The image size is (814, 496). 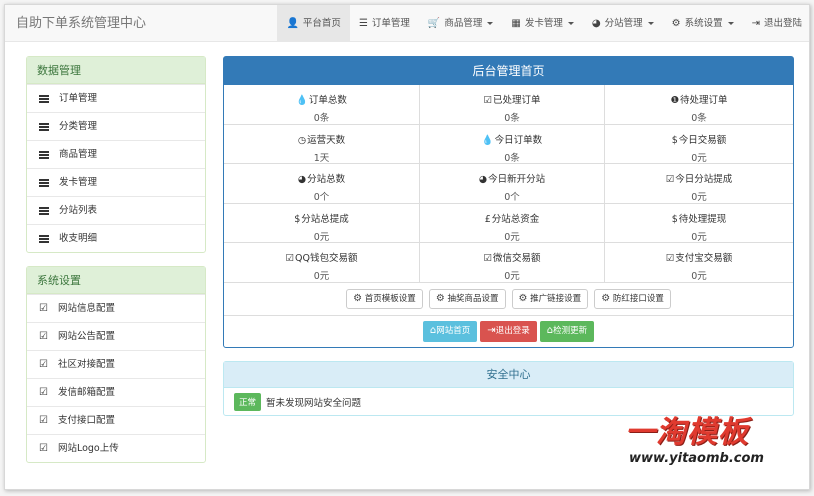 What do you see at coordinates (699, 179) in the screenshot?
I see `stat-label: ☑今日分站提成` at bounding box center [699, 179].